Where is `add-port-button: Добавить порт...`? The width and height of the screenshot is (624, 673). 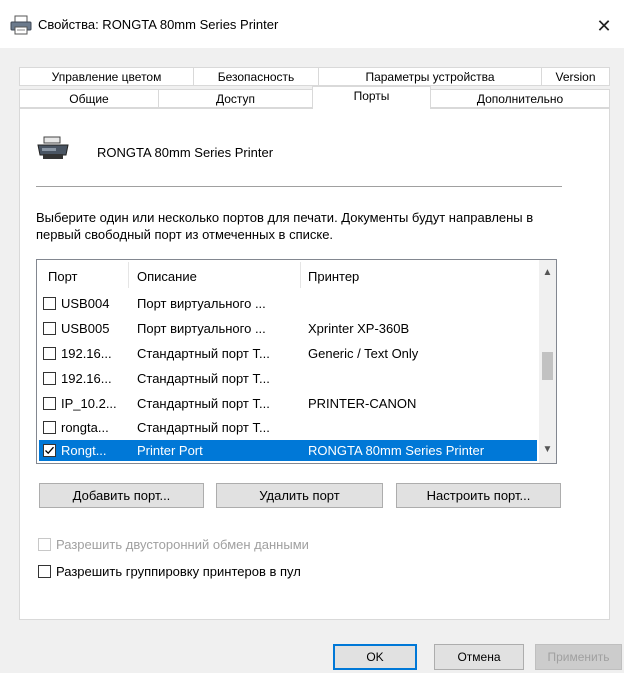 add-port-button: Добавить порт... is located at coordinates (121, 495).